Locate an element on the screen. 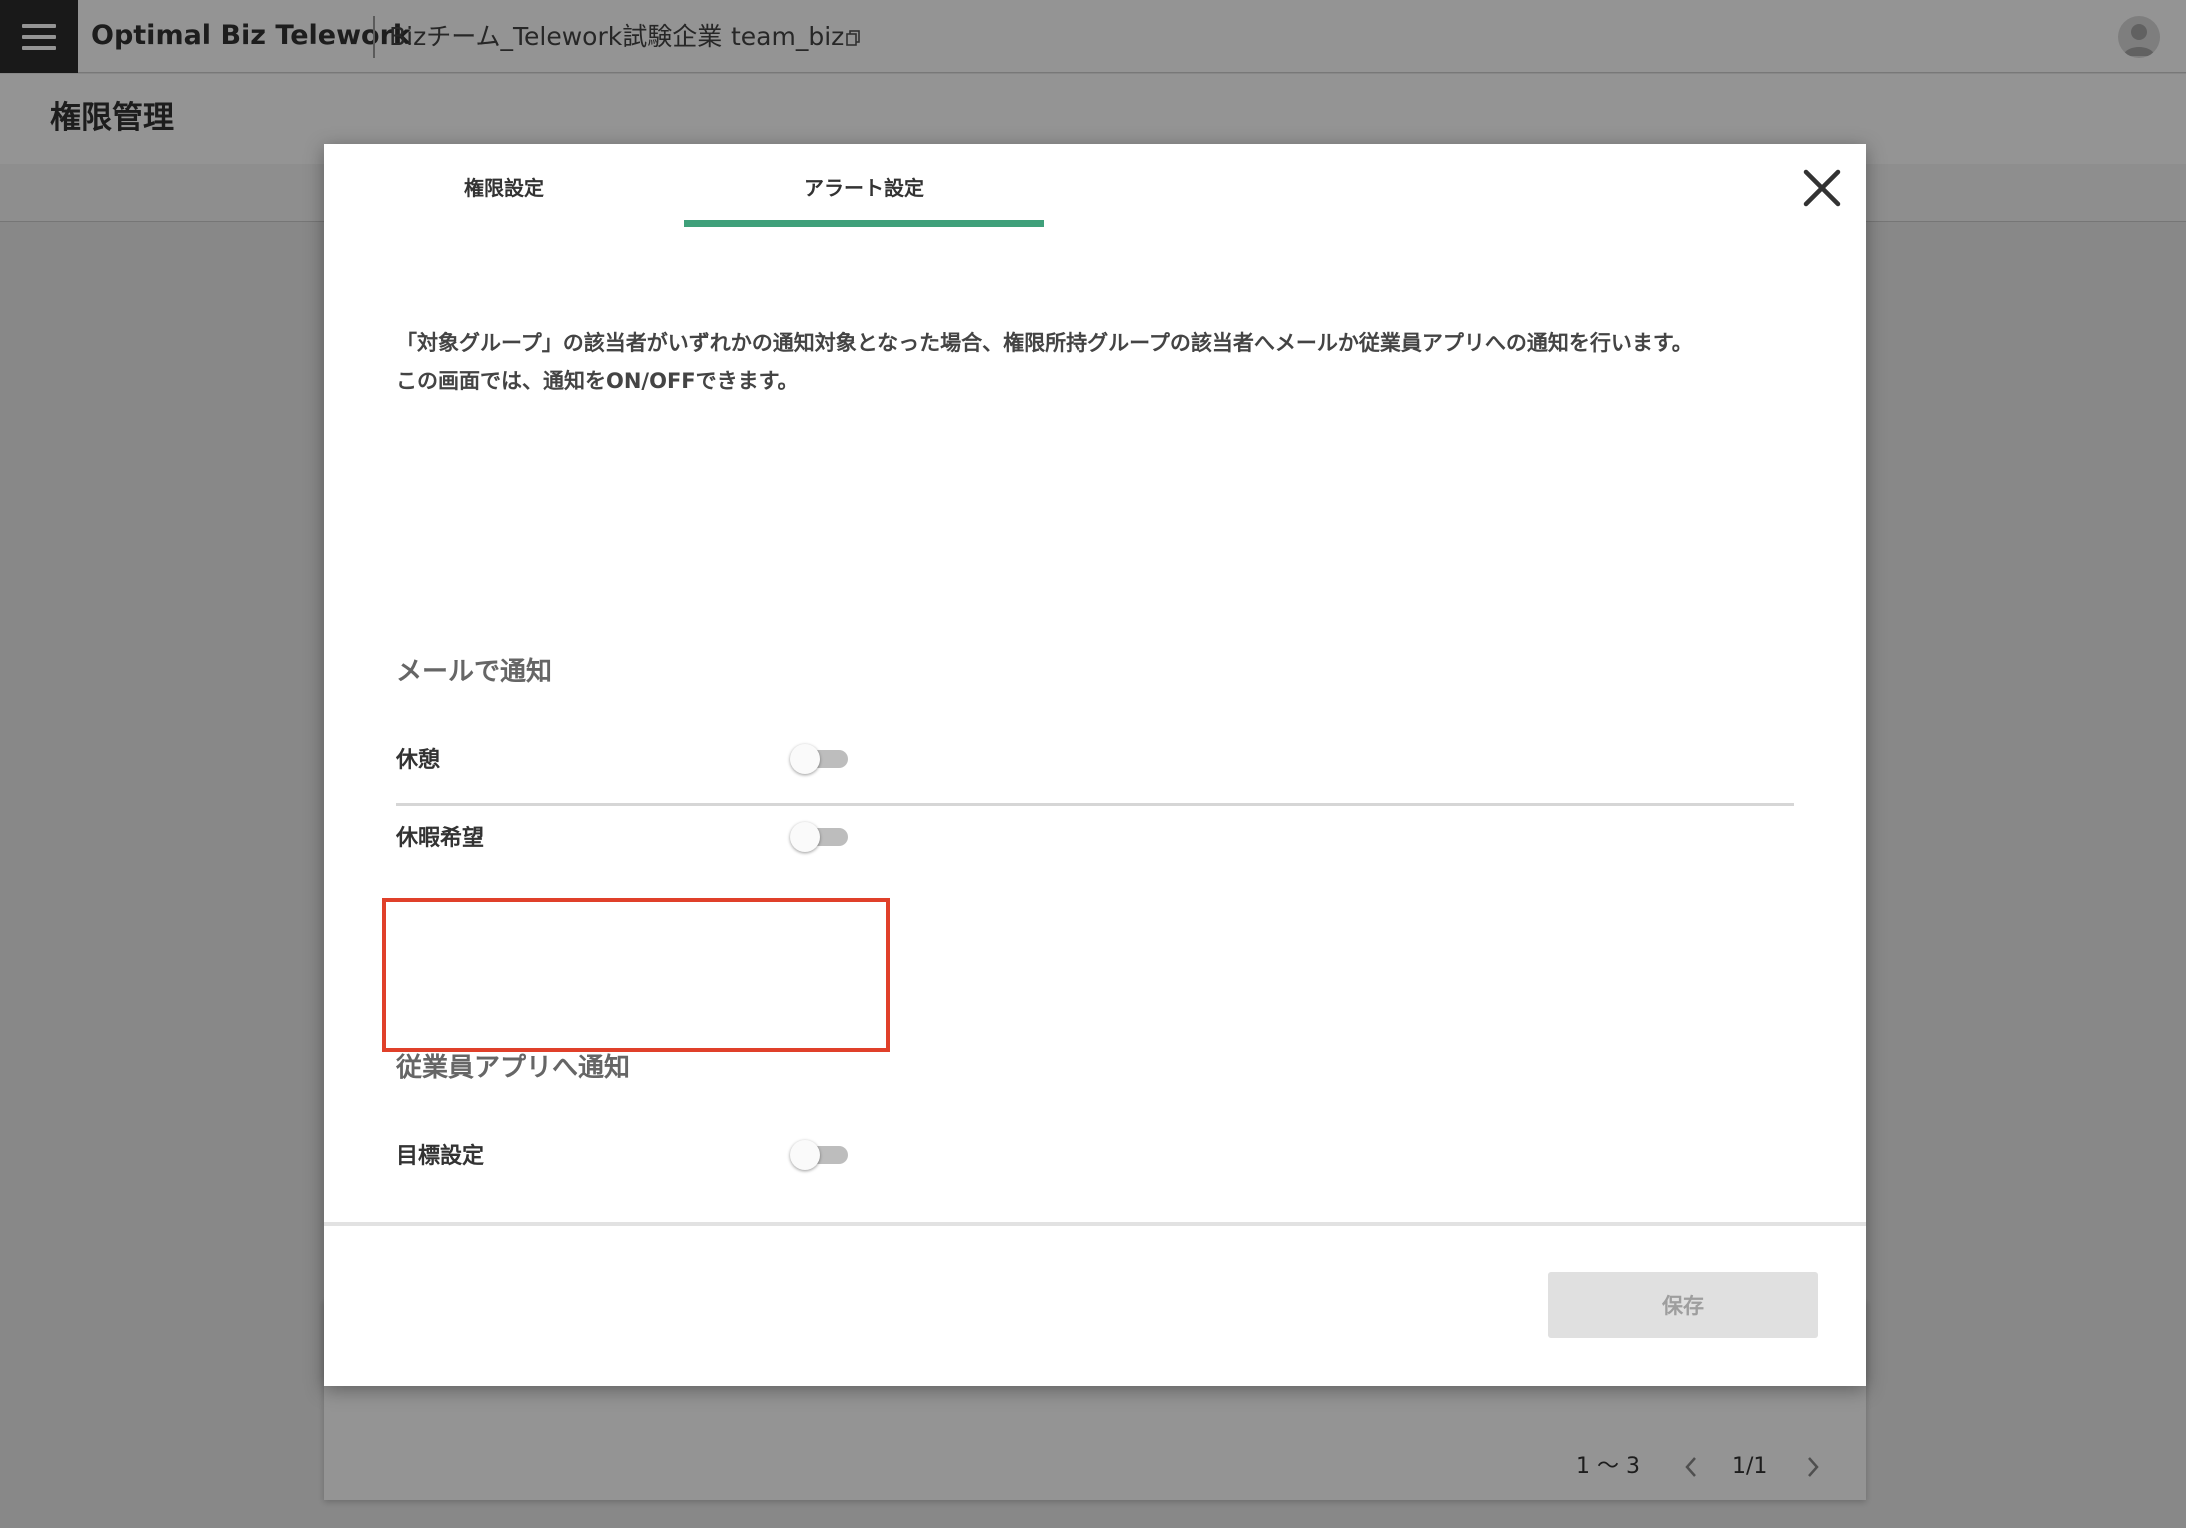 This screenshot has width=2186, height=1528. toggle-break-mail is located at coordinates (819, 759).